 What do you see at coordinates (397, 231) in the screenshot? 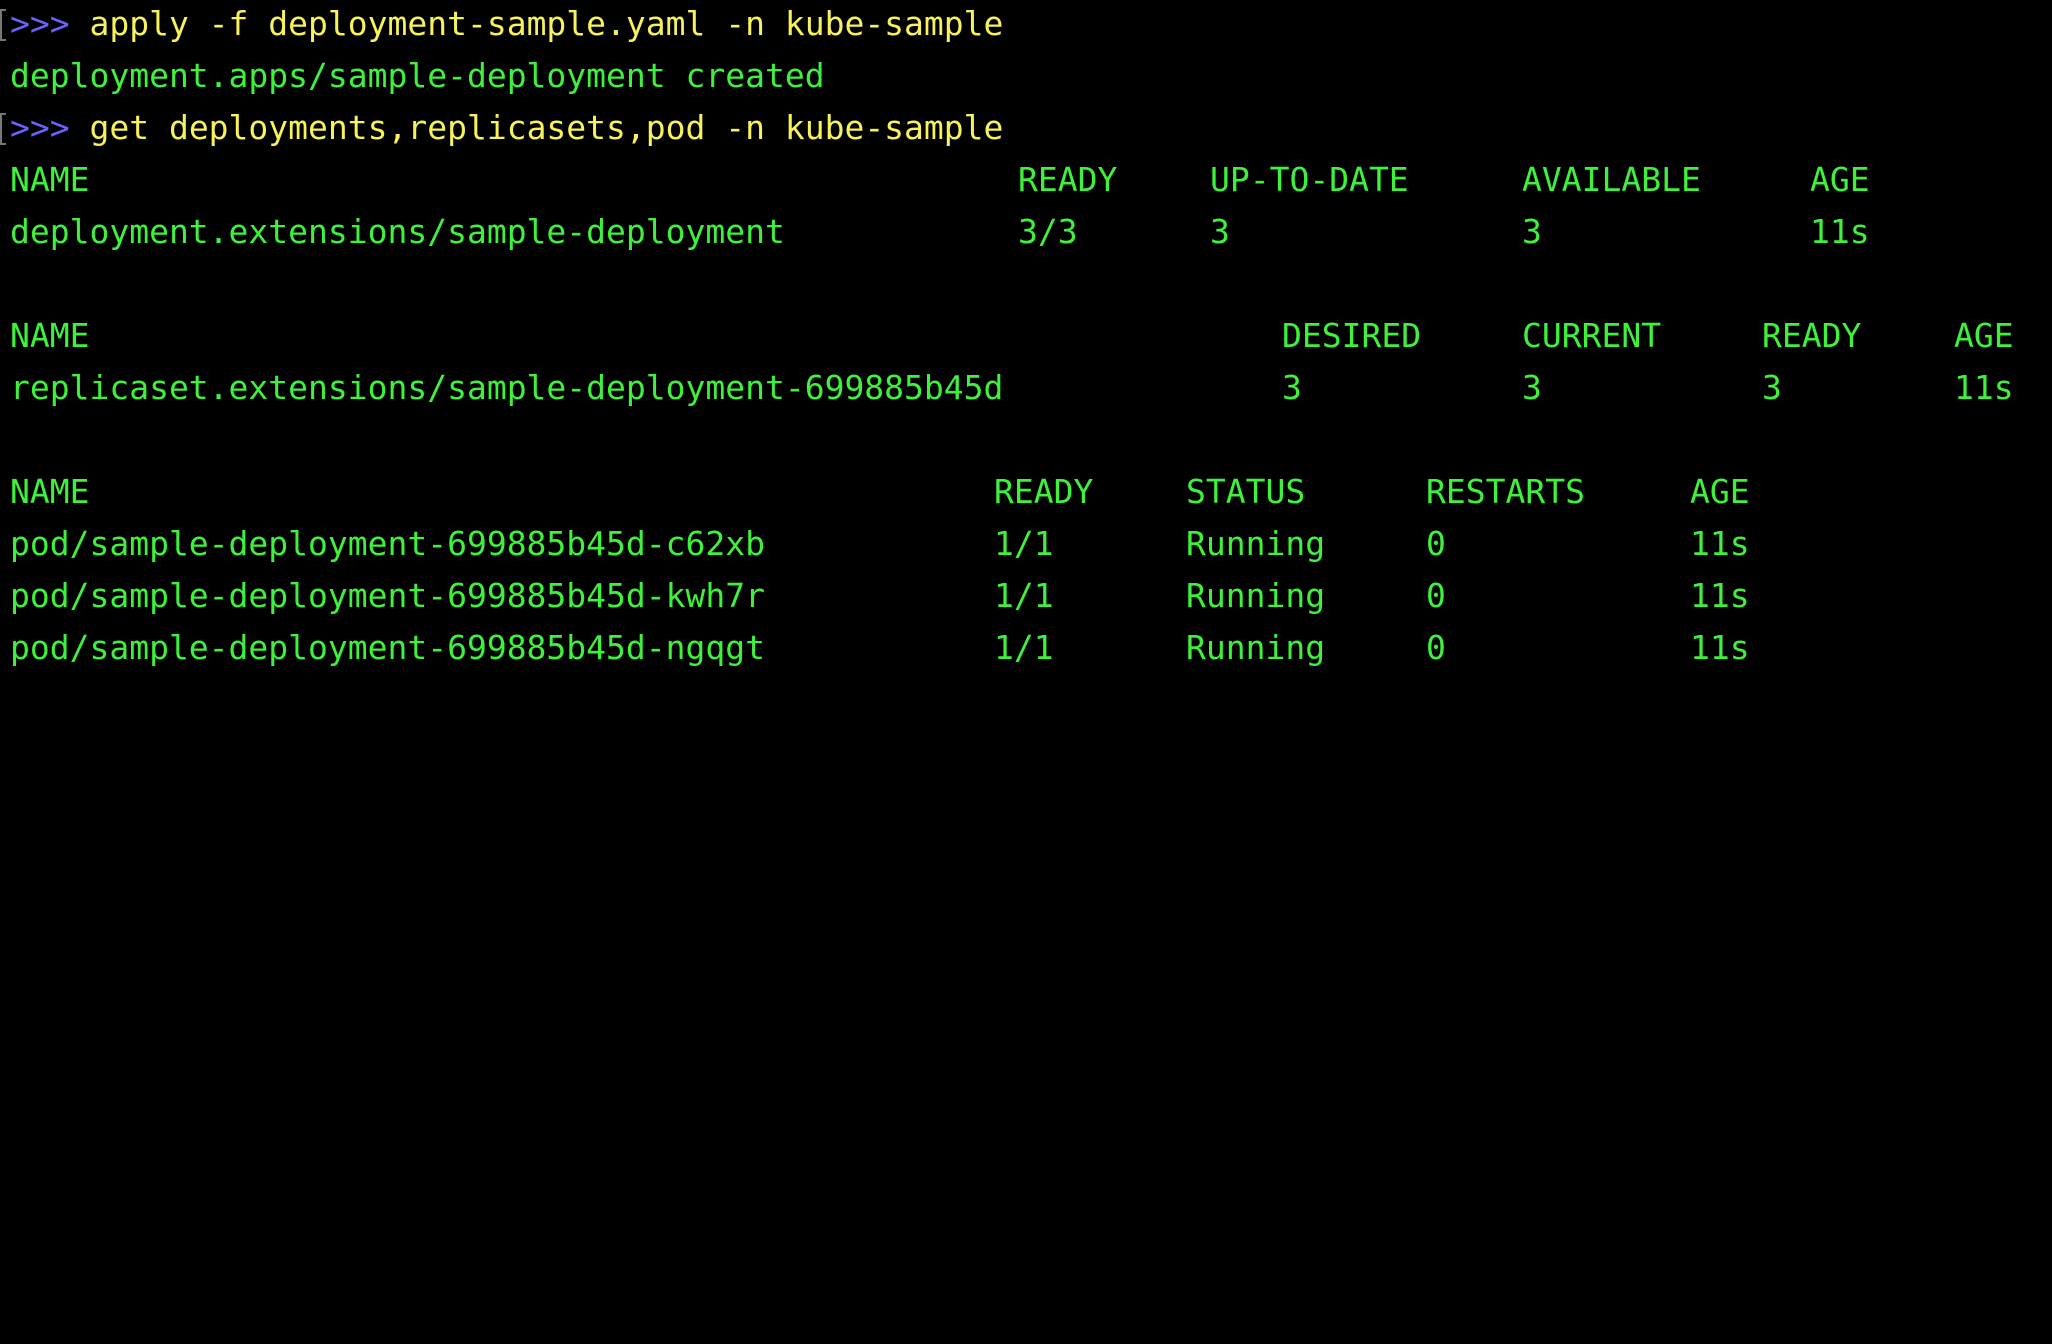
I see `deployment-name: deployment.extensions/sample-deployment` at bounding box center [397, 231].